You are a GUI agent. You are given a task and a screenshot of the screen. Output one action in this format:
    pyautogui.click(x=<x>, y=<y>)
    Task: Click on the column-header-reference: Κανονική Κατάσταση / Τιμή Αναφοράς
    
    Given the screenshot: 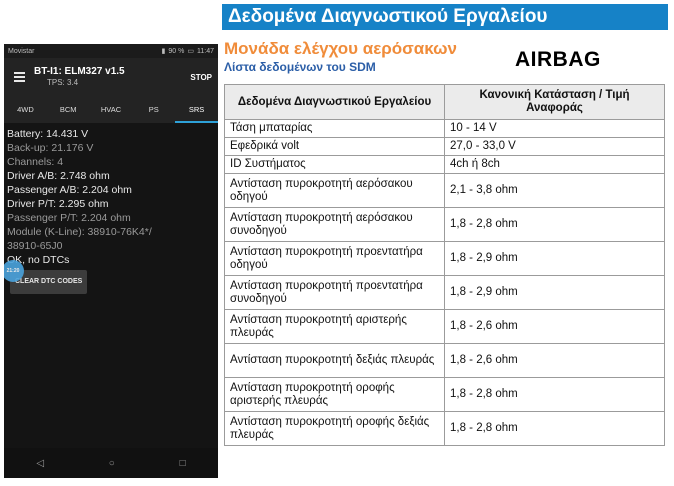 What is the action you would take?
    pyautogui.click(x=554, y=102)
    